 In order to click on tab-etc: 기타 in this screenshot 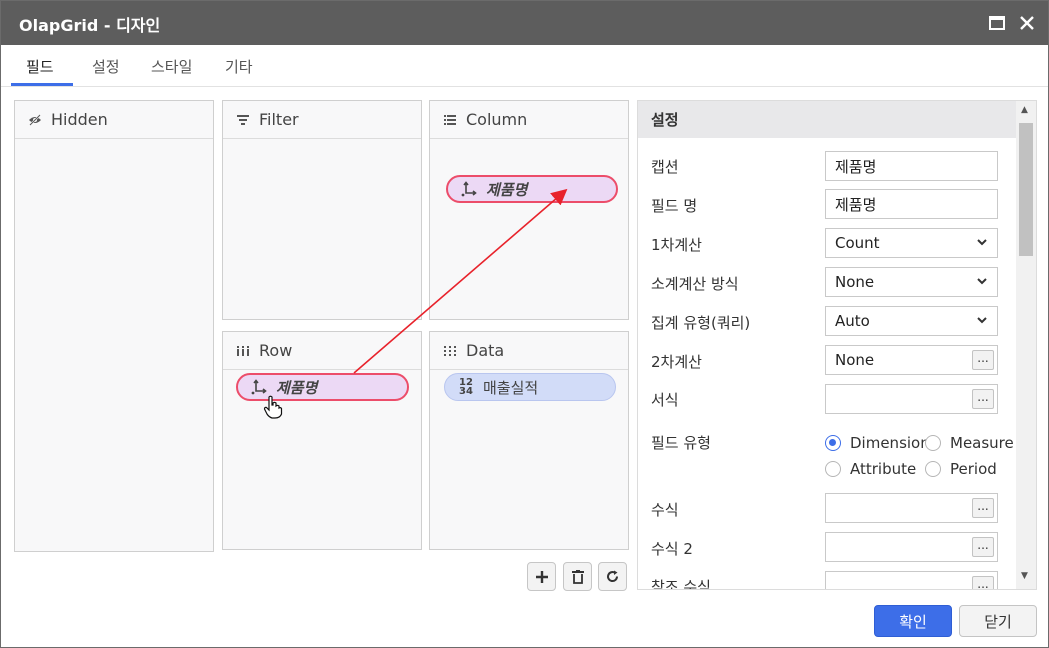, I will do `click(239, 66)`.